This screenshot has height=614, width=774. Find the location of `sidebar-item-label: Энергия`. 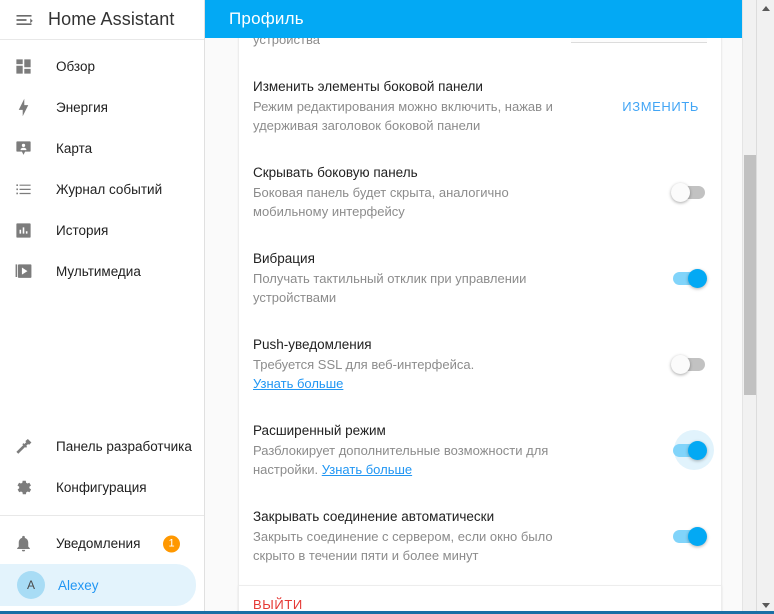

sidebar-item-label: Энергия is located at coordinates (82, 107).